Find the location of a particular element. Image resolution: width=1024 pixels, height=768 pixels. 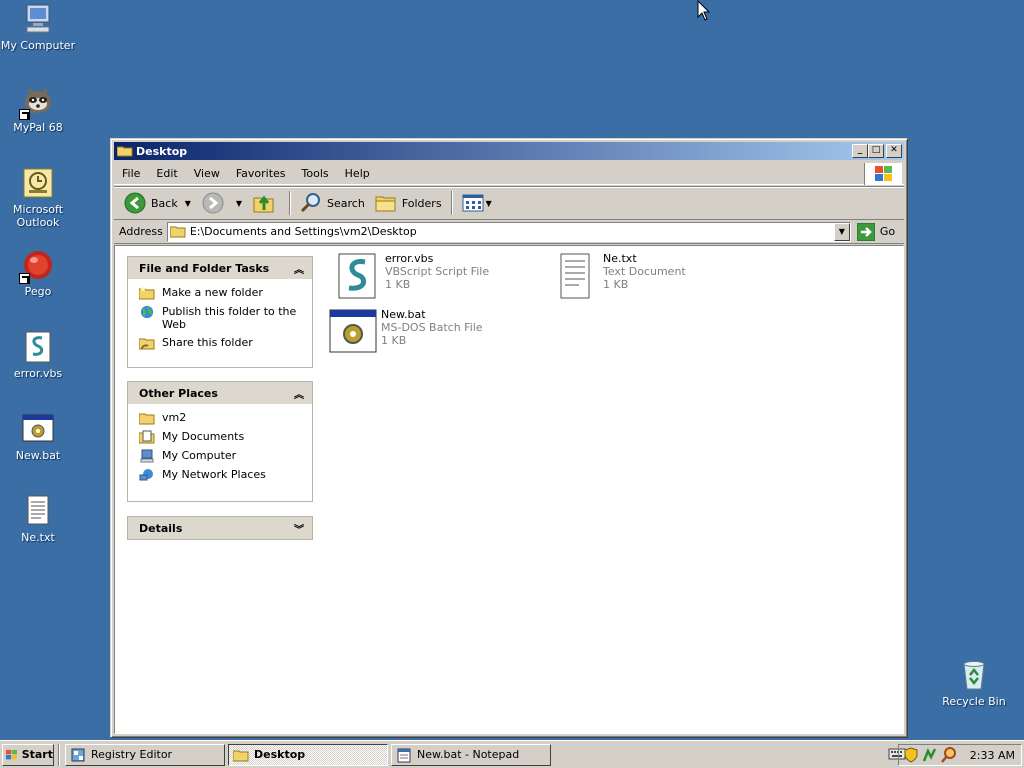

magnifier-tray-icon is located at coordinates (948, 755).